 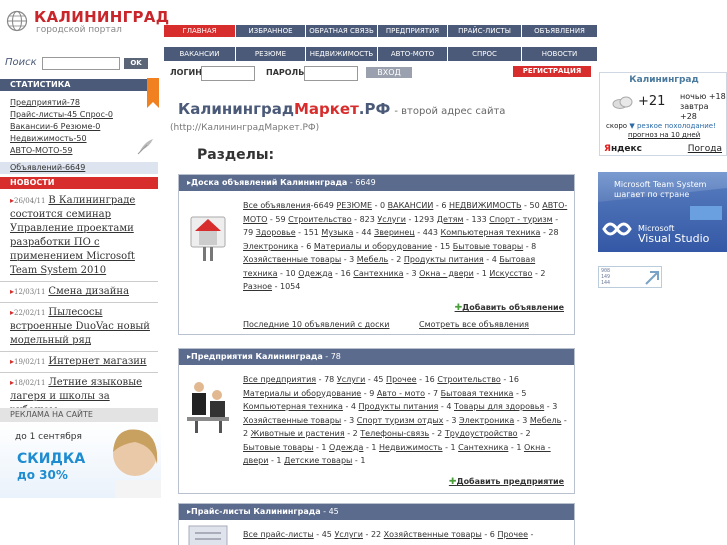 What do you see at coordinates (257, 286) in the screenshot?
I see `category-link: Разное` at bounding box center [257, 286].